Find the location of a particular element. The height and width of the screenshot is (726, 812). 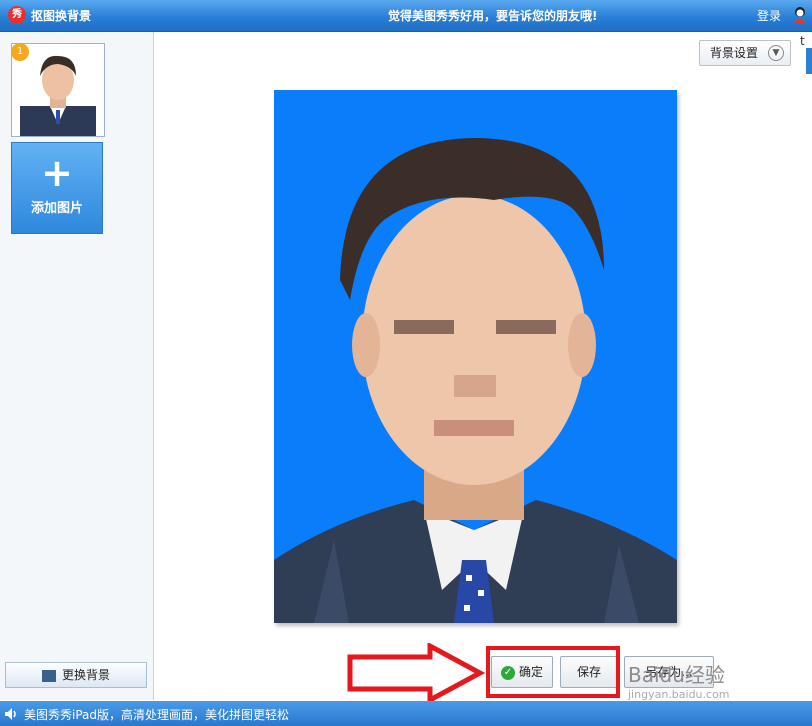

background-icon is located at coordinates (48, 675).